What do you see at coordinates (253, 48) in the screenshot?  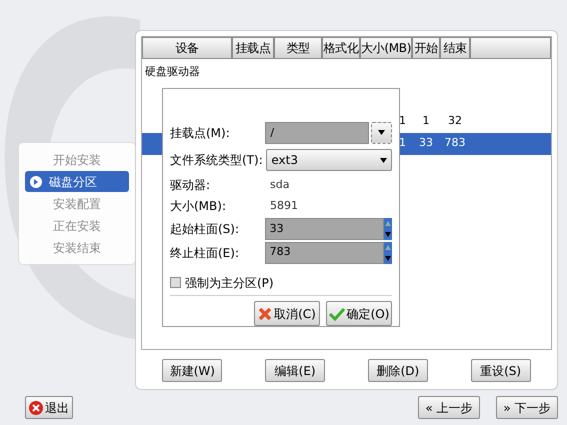 I see `column-header: 挂载点` at bounding box center [253, 48].